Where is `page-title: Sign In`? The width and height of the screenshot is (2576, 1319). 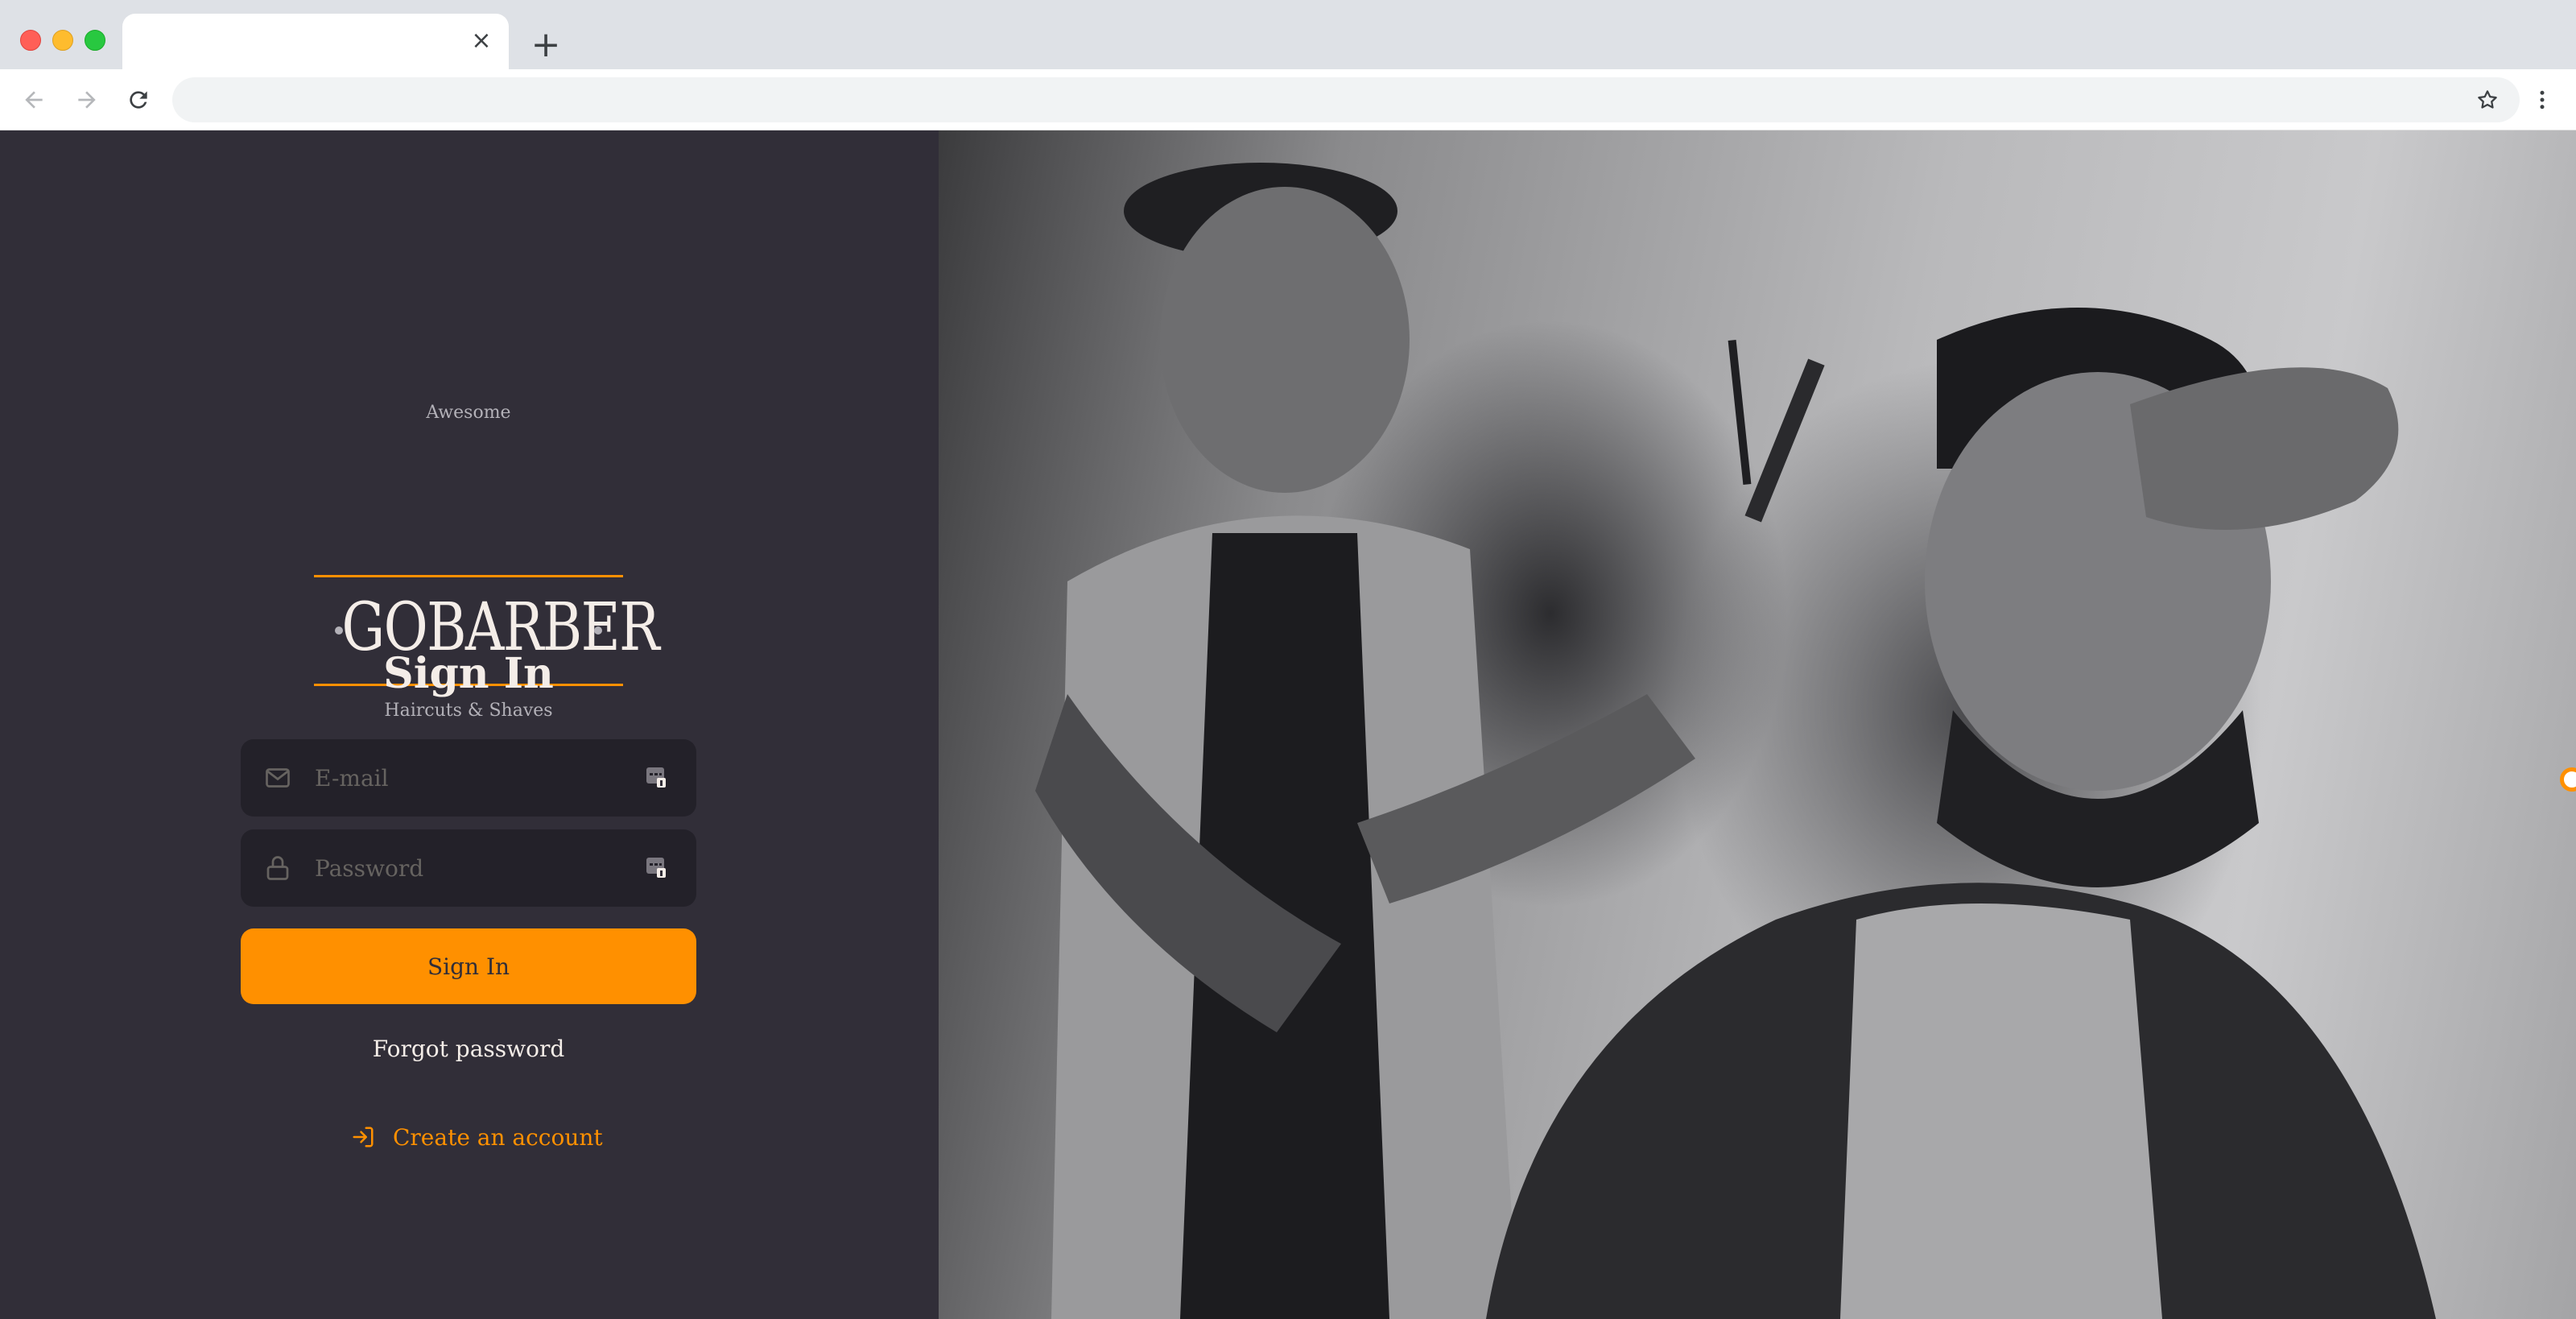
page-title: Sign In is located at coordinates (468, 673).